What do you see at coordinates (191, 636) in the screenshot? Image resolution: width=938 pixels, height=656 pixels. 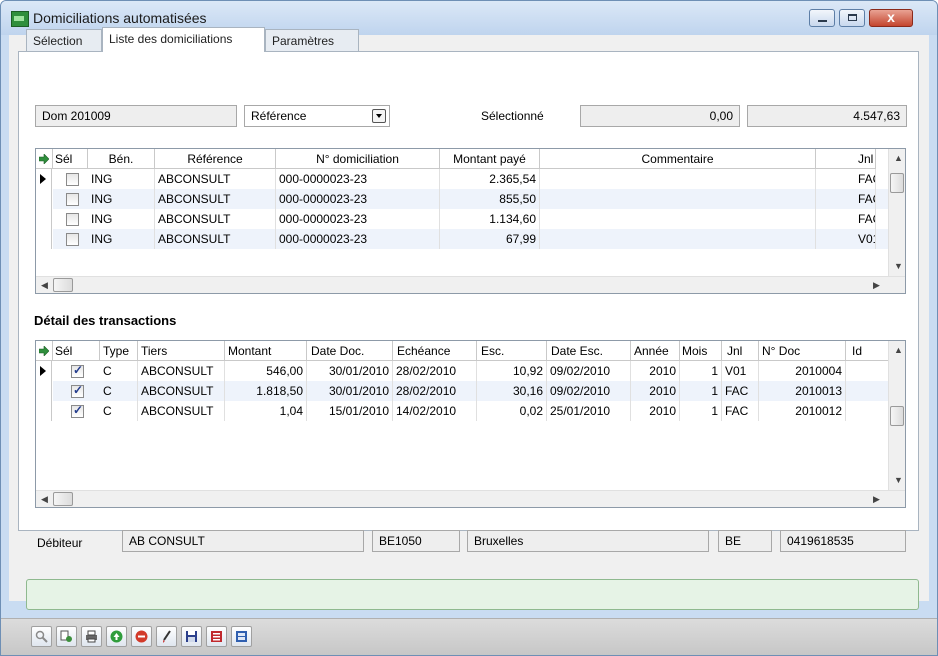 I see `save-button` at bounding box center [191, 636].